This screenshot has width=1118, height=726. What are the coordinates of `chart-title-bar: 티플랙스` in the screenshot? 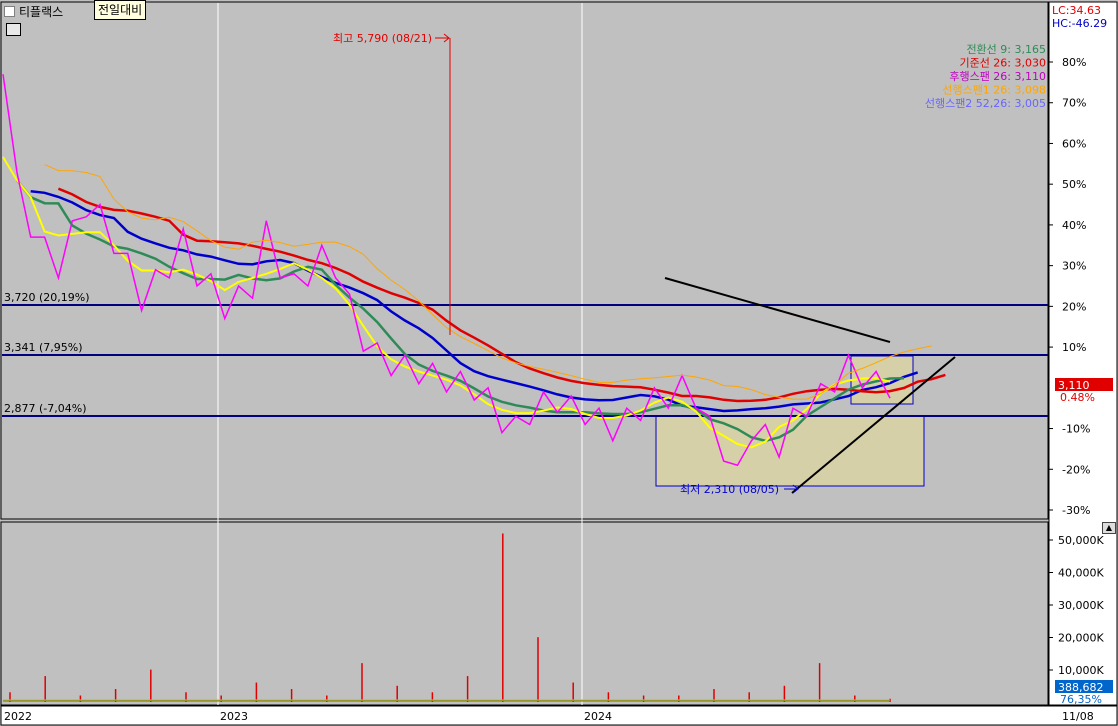 It's located at (32, 11).